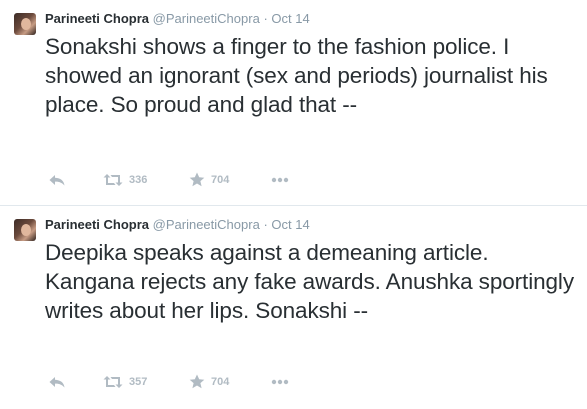 This screenshot has height=409, width=587. I want to click on tweet-actions: 357 704, so click(168, 381).